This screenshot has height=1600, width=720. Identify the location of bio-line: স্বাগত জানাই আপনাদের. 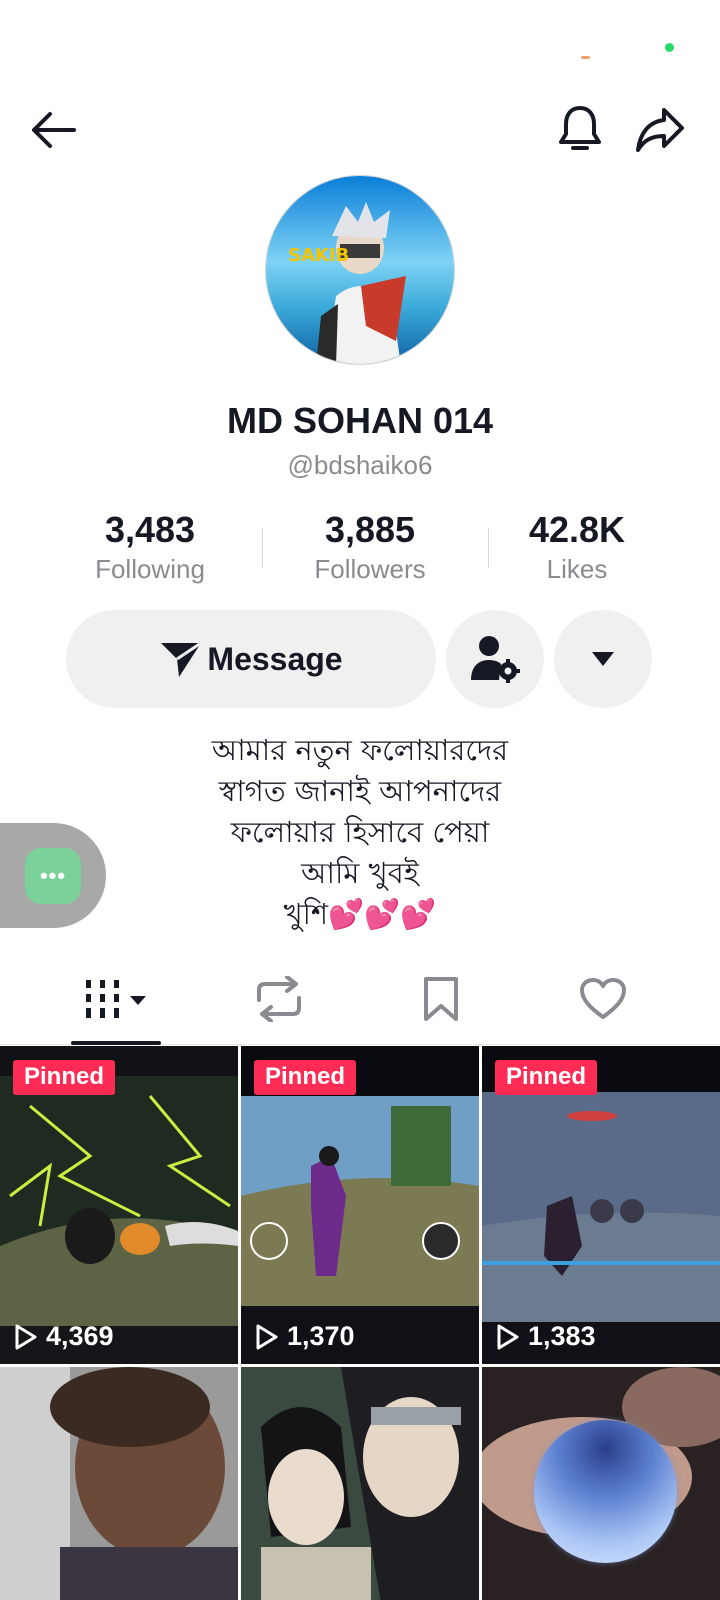
(360, 791).